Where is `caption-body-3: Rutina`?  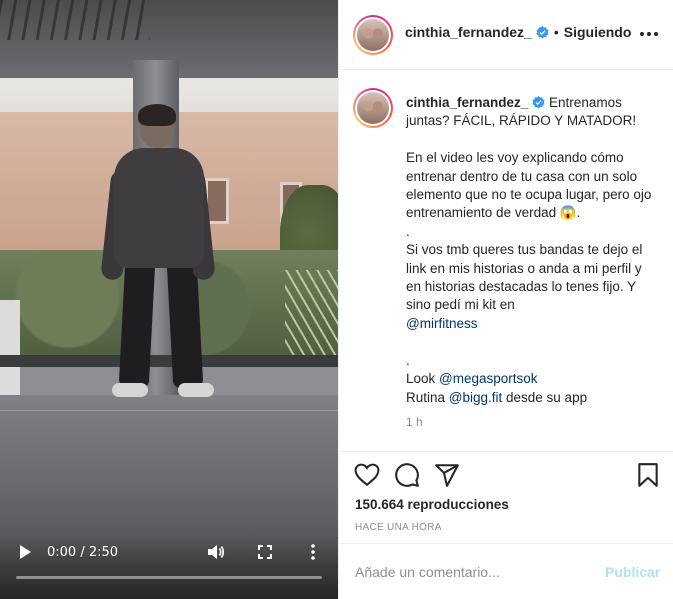 caption-body-3: Rutina is located at coordinates (426, 397).